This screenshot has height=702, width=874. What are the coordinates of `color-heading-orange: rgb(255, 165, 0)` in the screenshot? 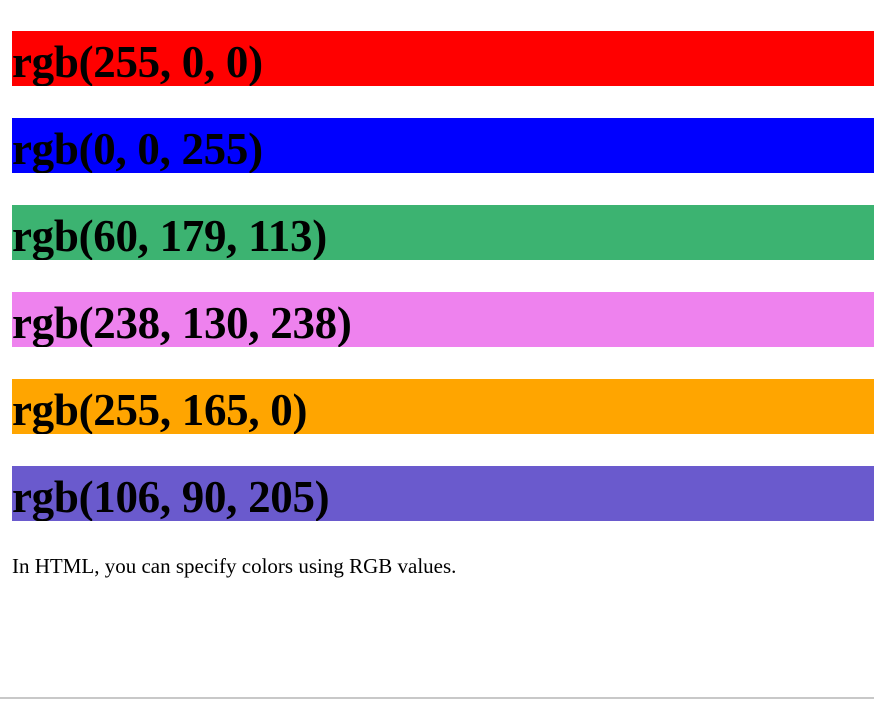 It's located at (443, 406).